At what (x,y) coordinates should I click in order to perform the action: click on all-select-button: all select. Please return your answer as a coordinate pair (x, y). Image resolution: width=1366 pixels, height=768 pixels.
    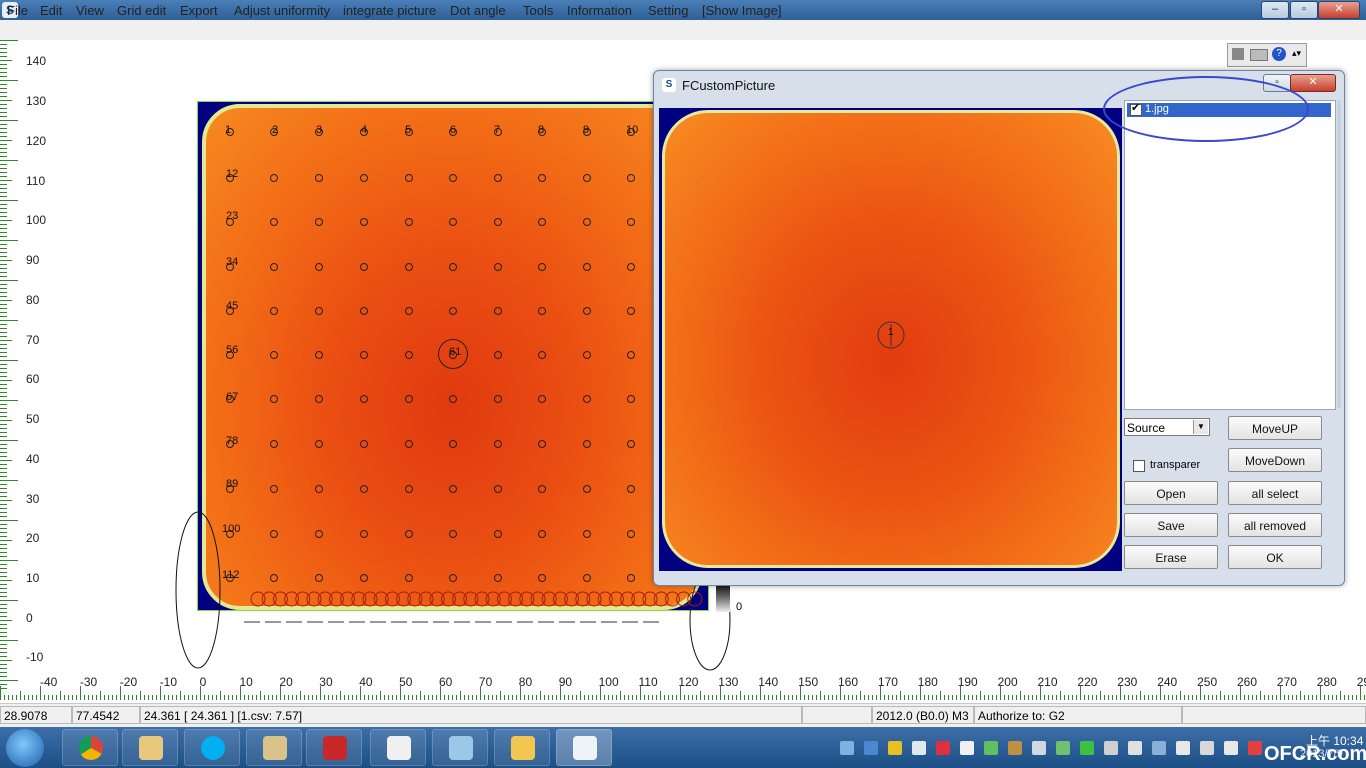
    Looking at the image, I should click on (1275, 493).